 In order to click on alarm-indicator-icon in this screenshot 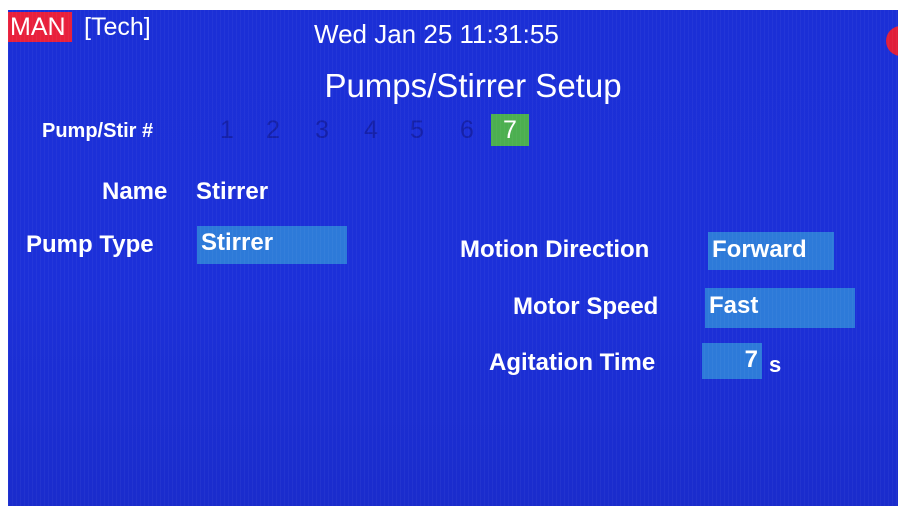, I will do `click(892, 41)`.